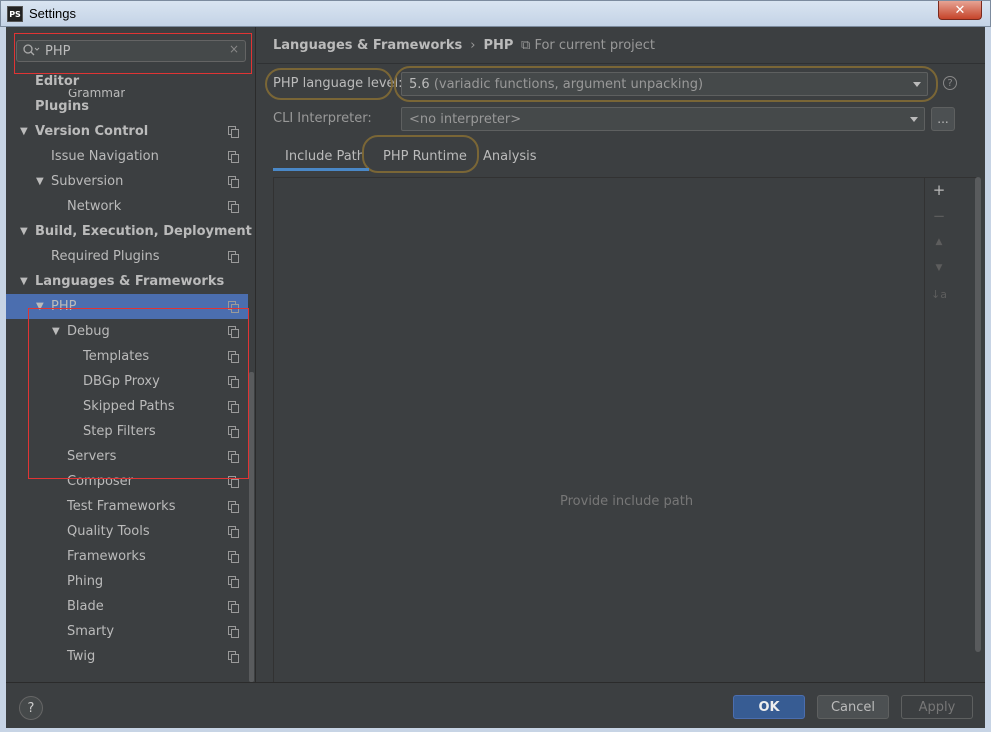 The image size is (991, 732). What do you see at coordinates (127, 631) in the screenshot?
I see `tree-item: Smarty` at bounding box center [127, 631].